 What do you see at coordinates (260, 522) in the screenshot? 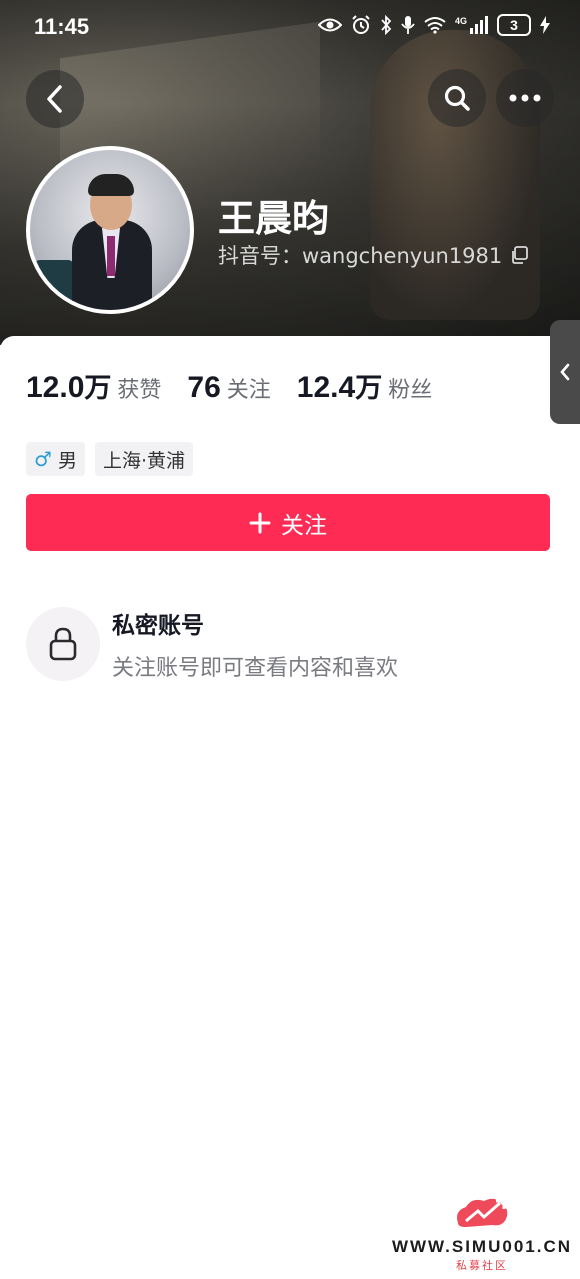
I see `plus-icon` at bounding box center [260, 522].